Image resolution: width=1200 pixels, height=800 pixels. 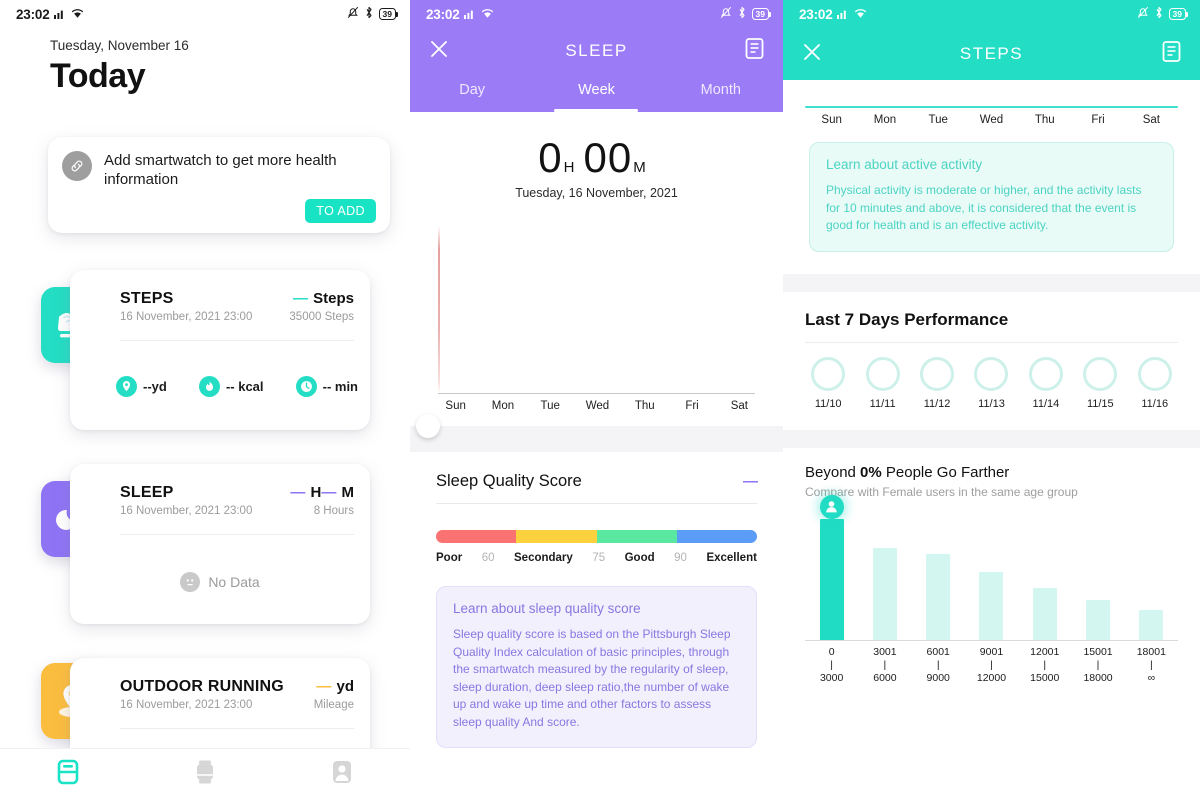 I want to click on bluetooth-icon, so click(x=1159, y=14).